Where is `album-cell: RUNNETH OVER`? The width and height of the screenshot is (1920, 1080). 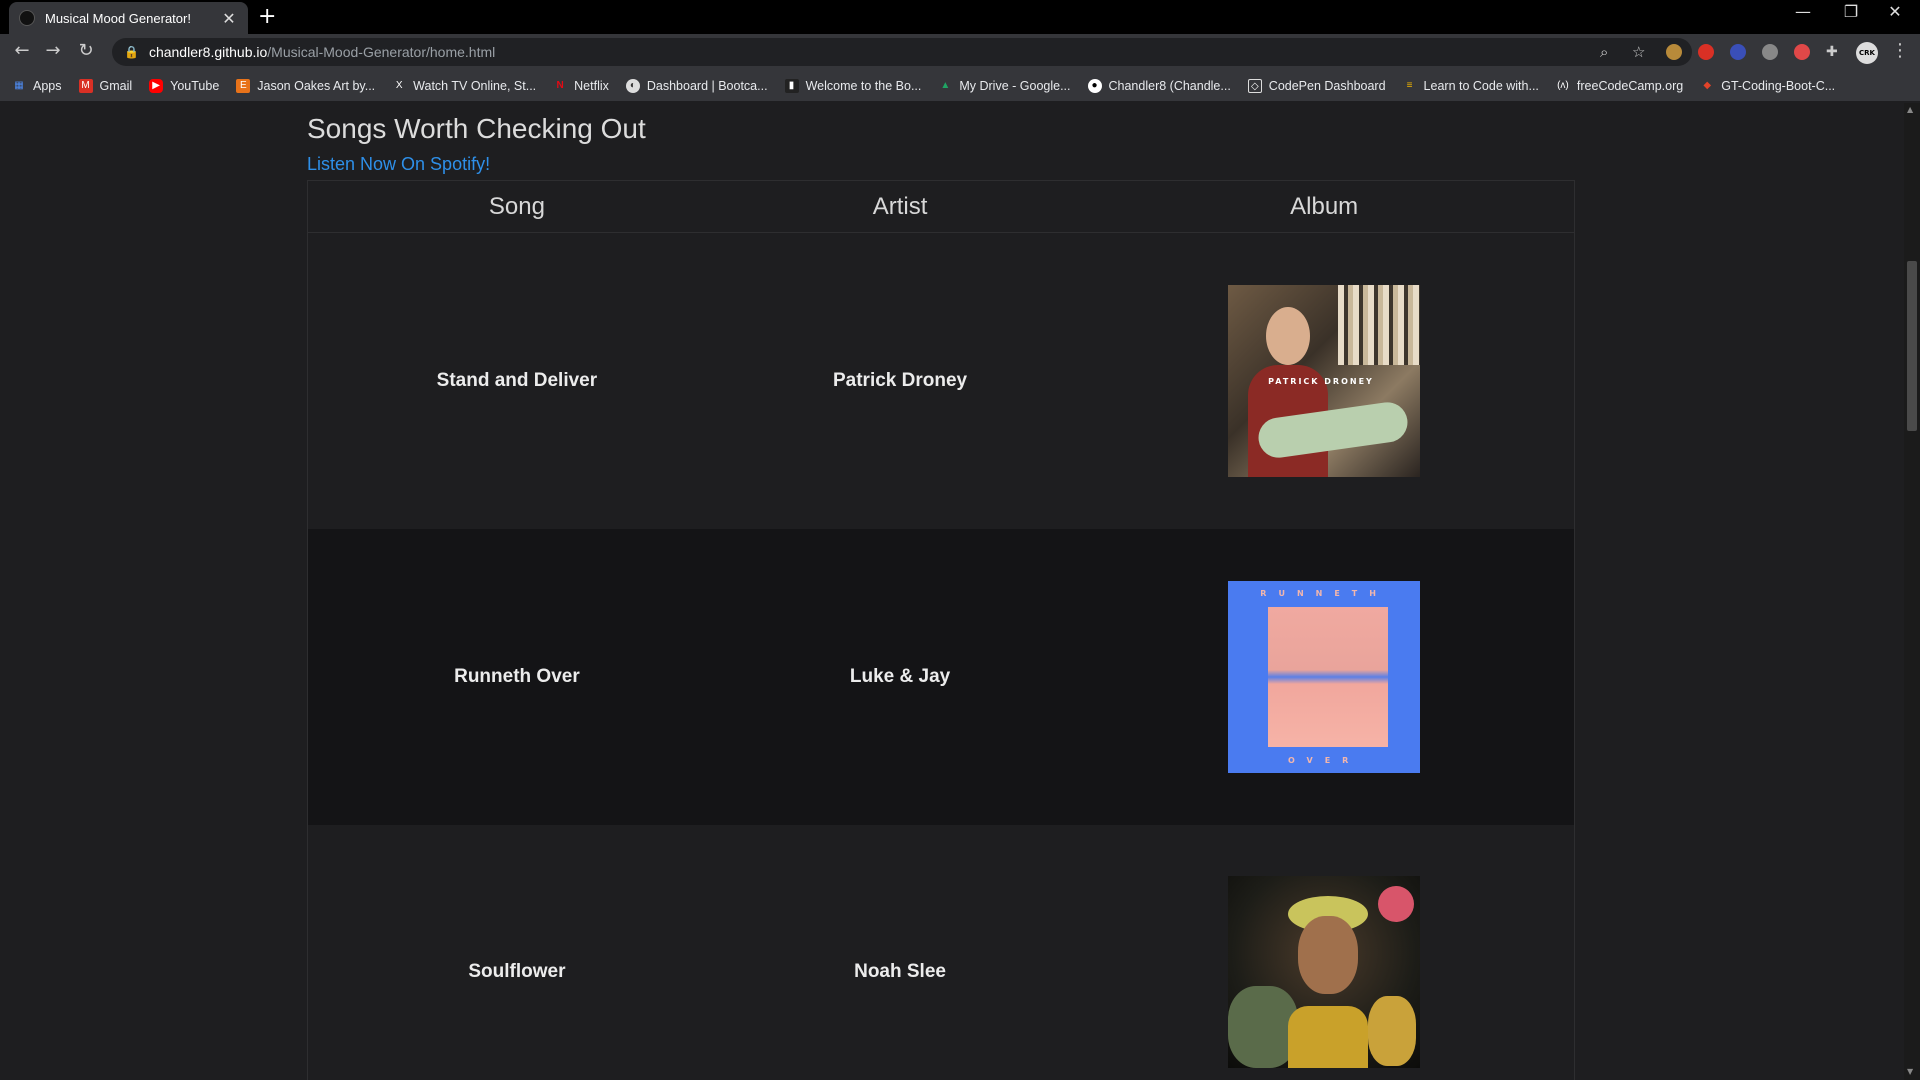 album-cell: RUNNETH OVER is located at coordinates (1324, 676).